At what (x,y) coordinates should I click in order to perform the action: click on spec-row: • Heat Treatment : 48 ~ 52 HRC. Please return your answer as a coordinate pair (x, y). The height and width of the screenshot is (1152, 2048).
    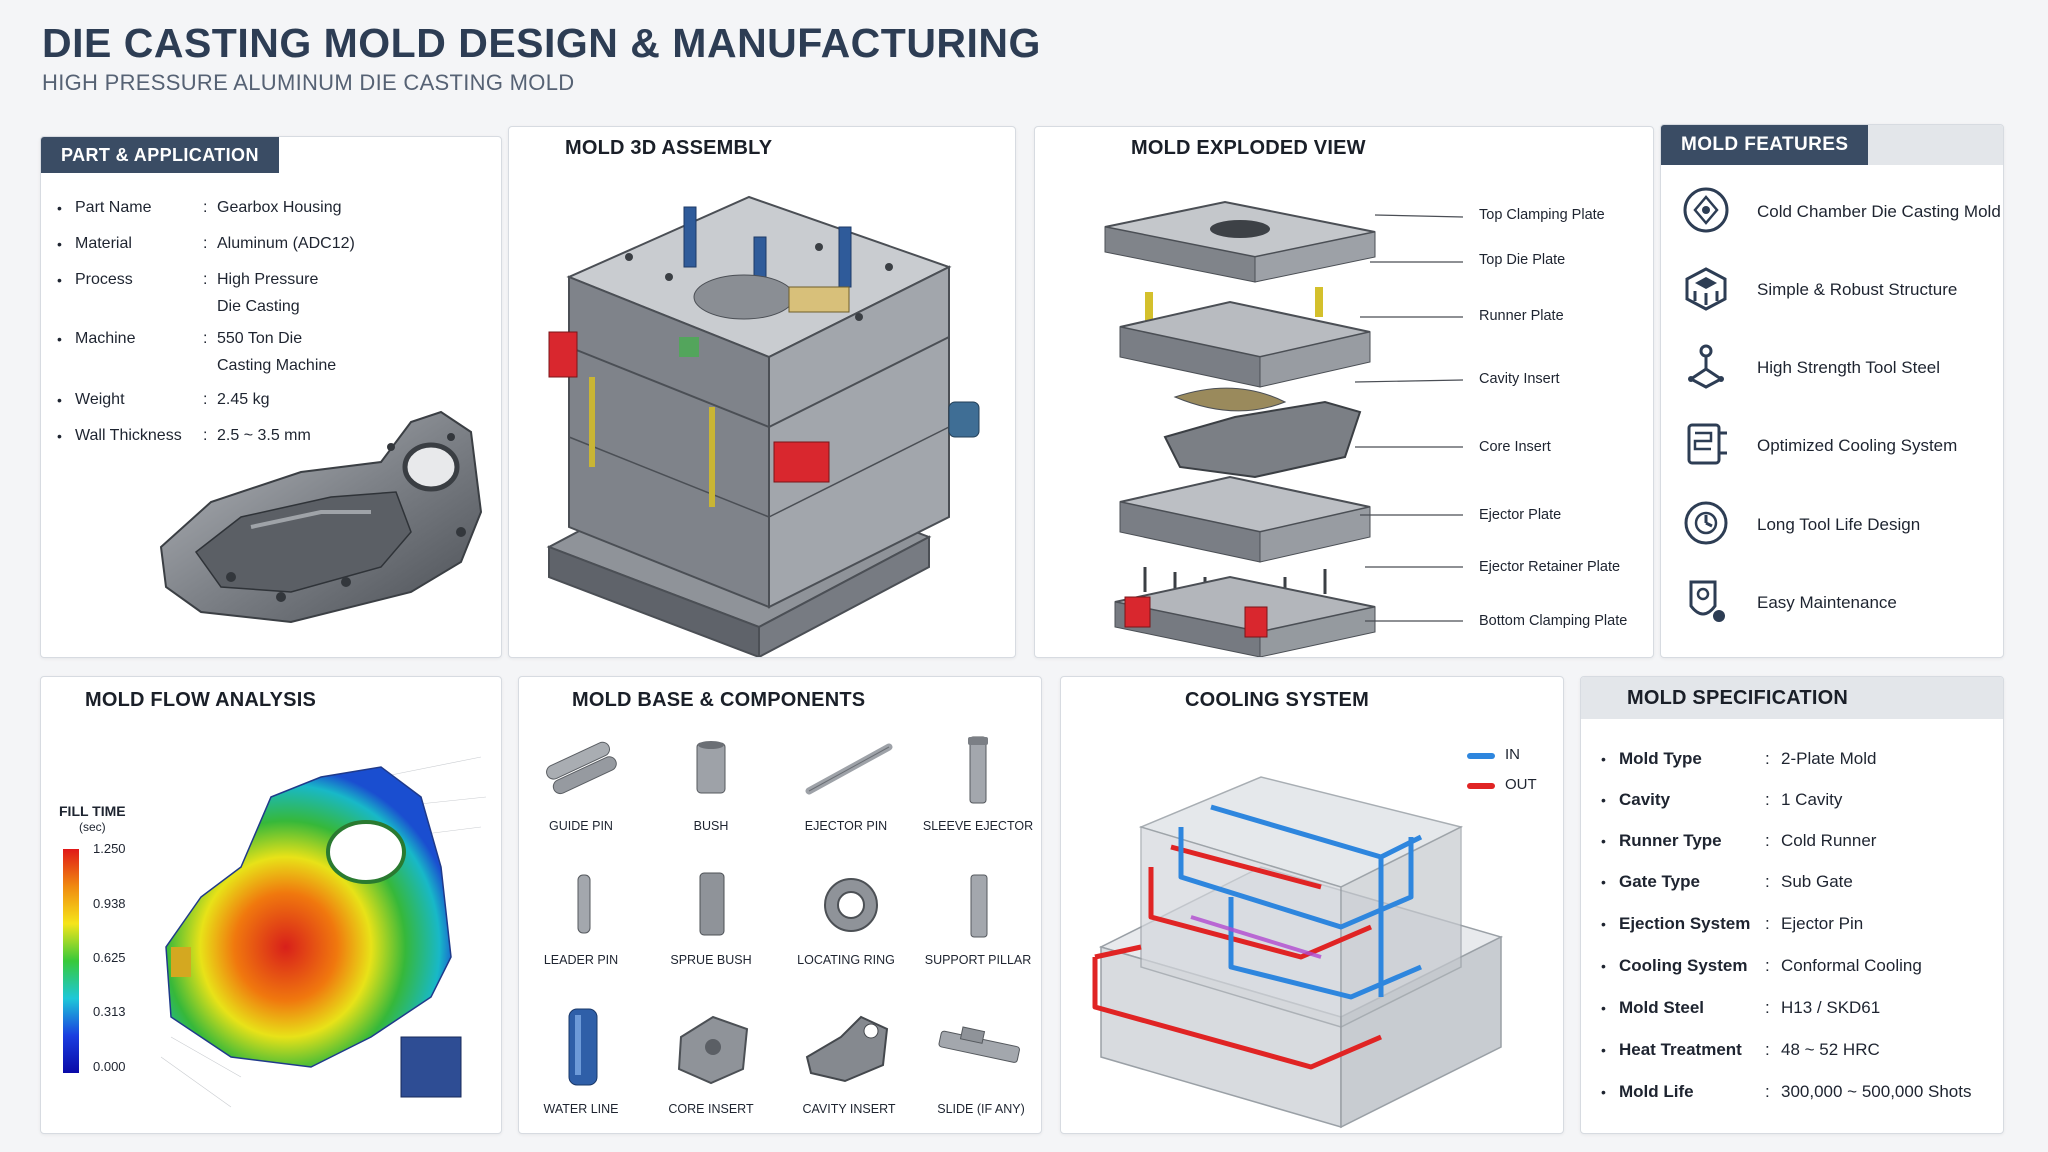
    Looking at the image, I should click on (1740, 1049).